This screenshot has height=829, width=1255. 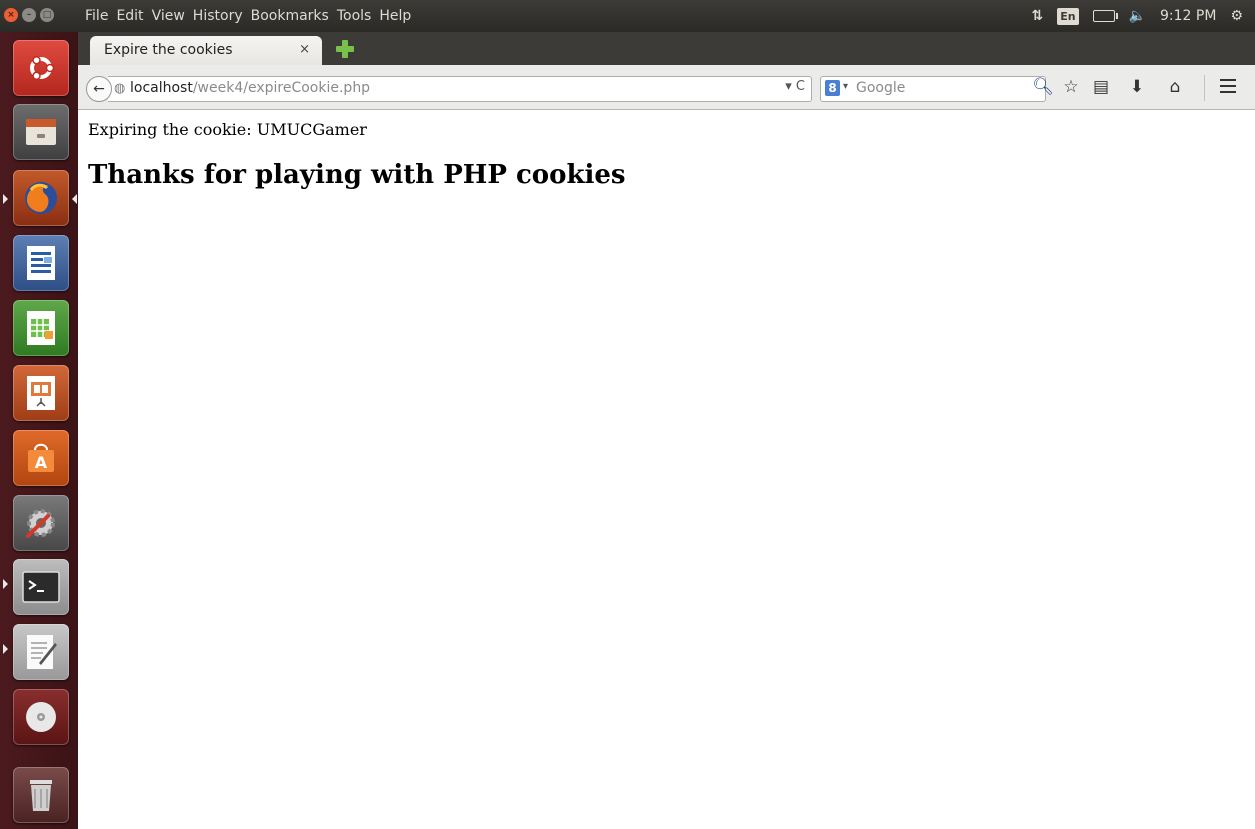 I want to click on back-button: ←, so click(x=99, y=89).